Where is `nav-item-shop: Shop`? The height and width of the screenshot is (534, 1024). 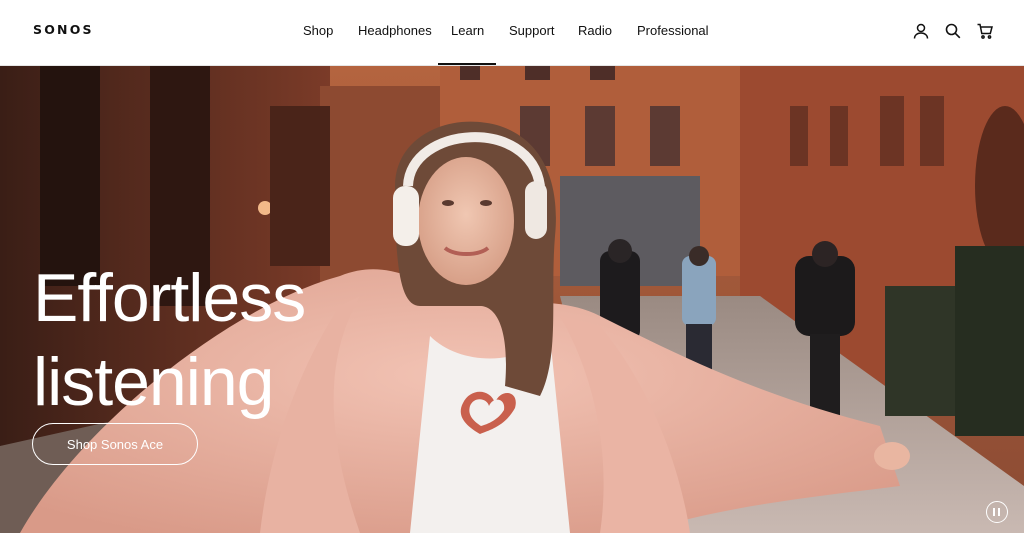
nav-item-shop: Shop is located at coordinates (318, 30).